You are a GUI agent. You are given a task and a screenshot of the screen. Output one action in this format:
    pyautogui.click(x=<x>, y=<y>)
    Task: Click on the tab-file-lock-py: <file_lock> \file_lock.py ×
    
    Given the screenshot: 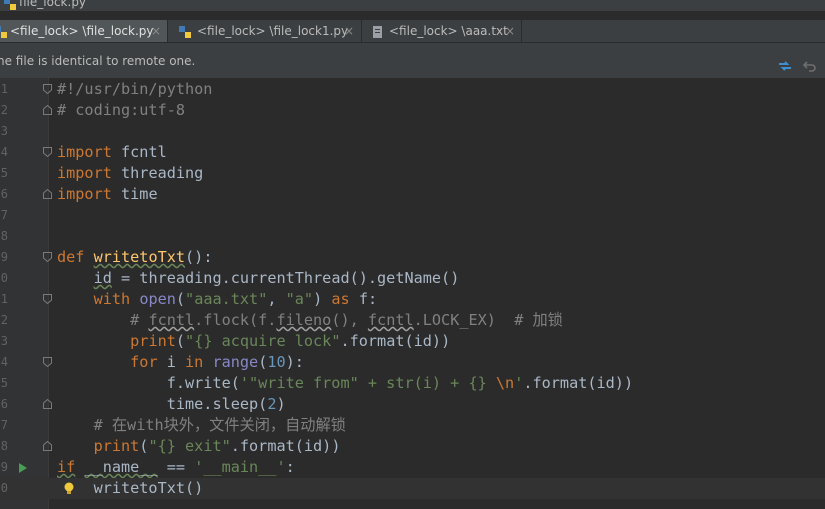 What is the action you would take?
    pyautogui.click(x=84, y=31)
    